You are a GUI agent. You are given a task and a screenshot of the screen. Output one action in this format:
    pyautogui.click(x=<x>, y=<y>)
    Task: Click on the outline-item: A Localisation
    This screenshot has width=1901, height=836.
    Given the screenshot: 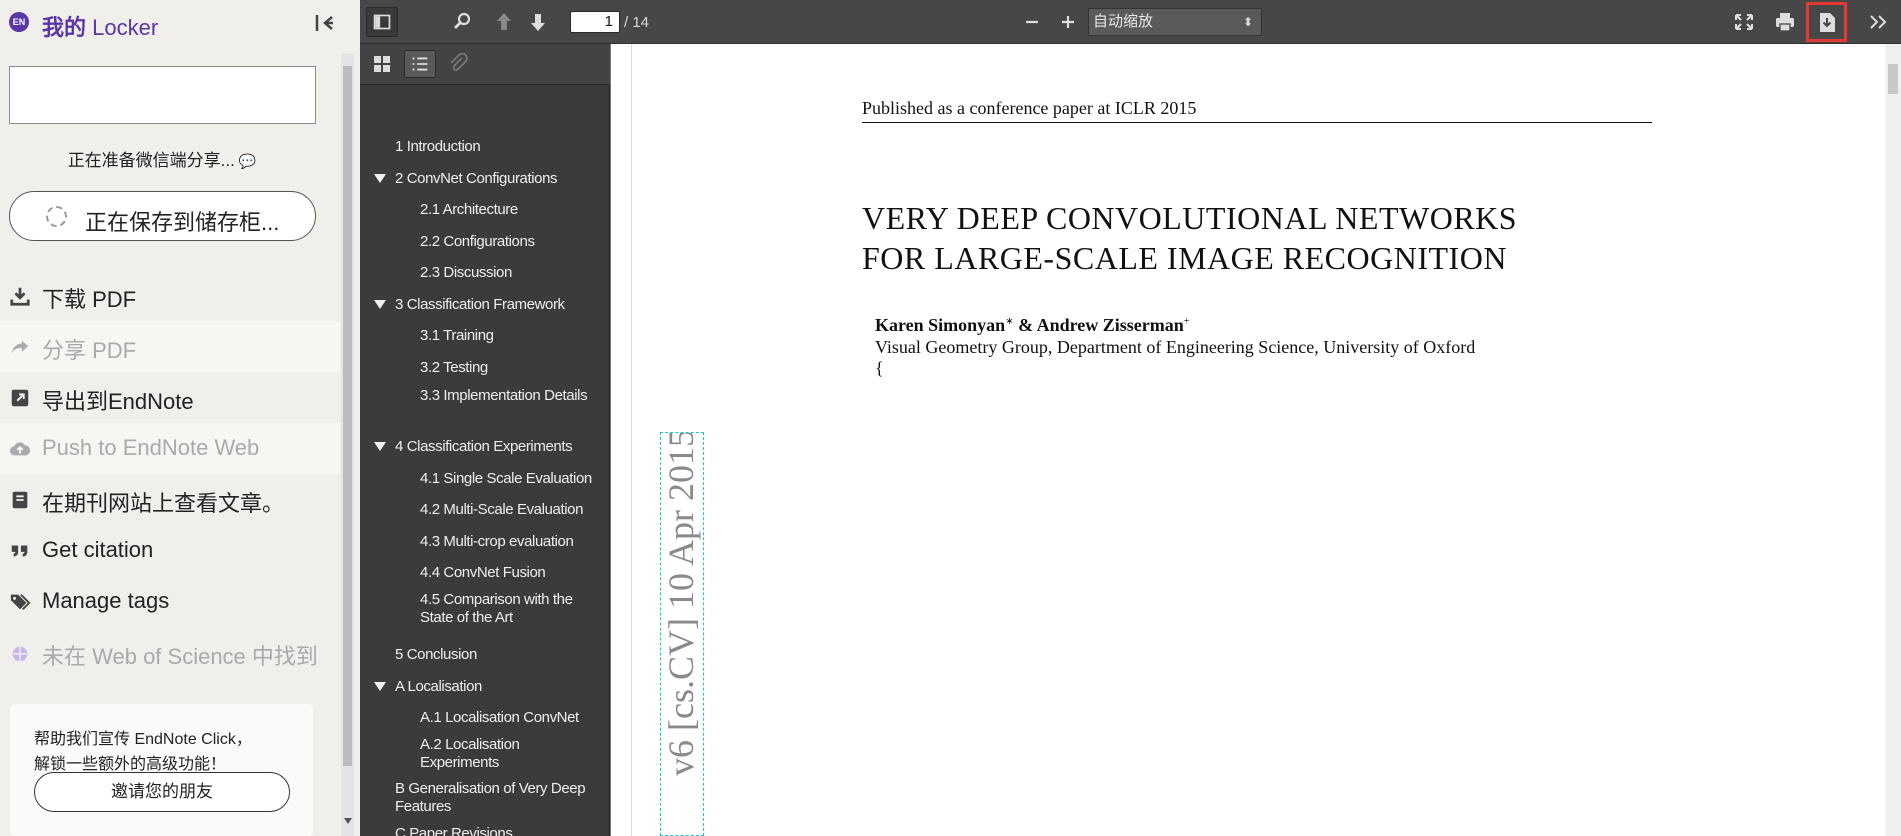 What is the action you would take?
    pyautogui.click(x=438, y=687)
    